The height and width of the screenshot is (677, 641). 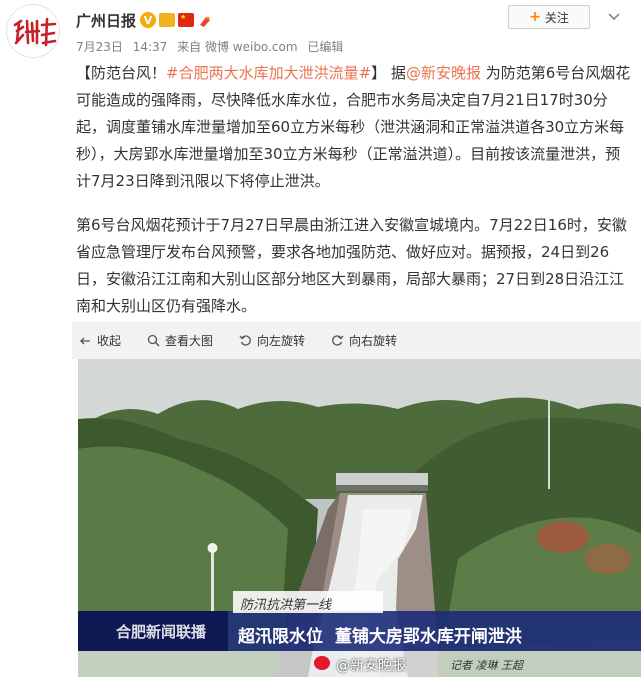 I want to click on post-meta: 7月23日 14:37 来自 微博 weibo.com 已编辑, so click(x=212, y=46).